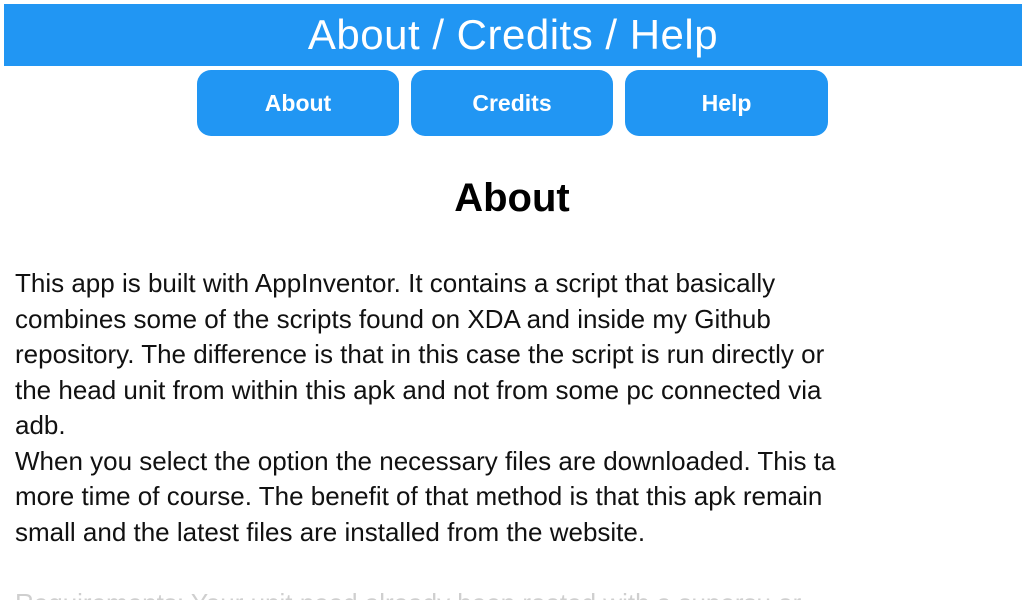 The width and height of the screenshot is (1024, 600). I want to click on about-line: adb., so click(40, 425).